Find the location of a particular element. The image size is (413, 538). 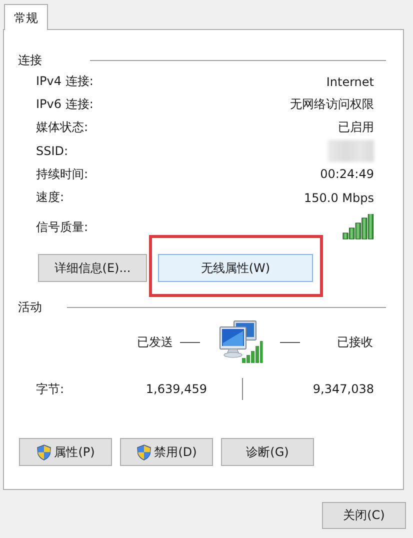

bytes-label: 字节: is located at coordinates (51, 389).